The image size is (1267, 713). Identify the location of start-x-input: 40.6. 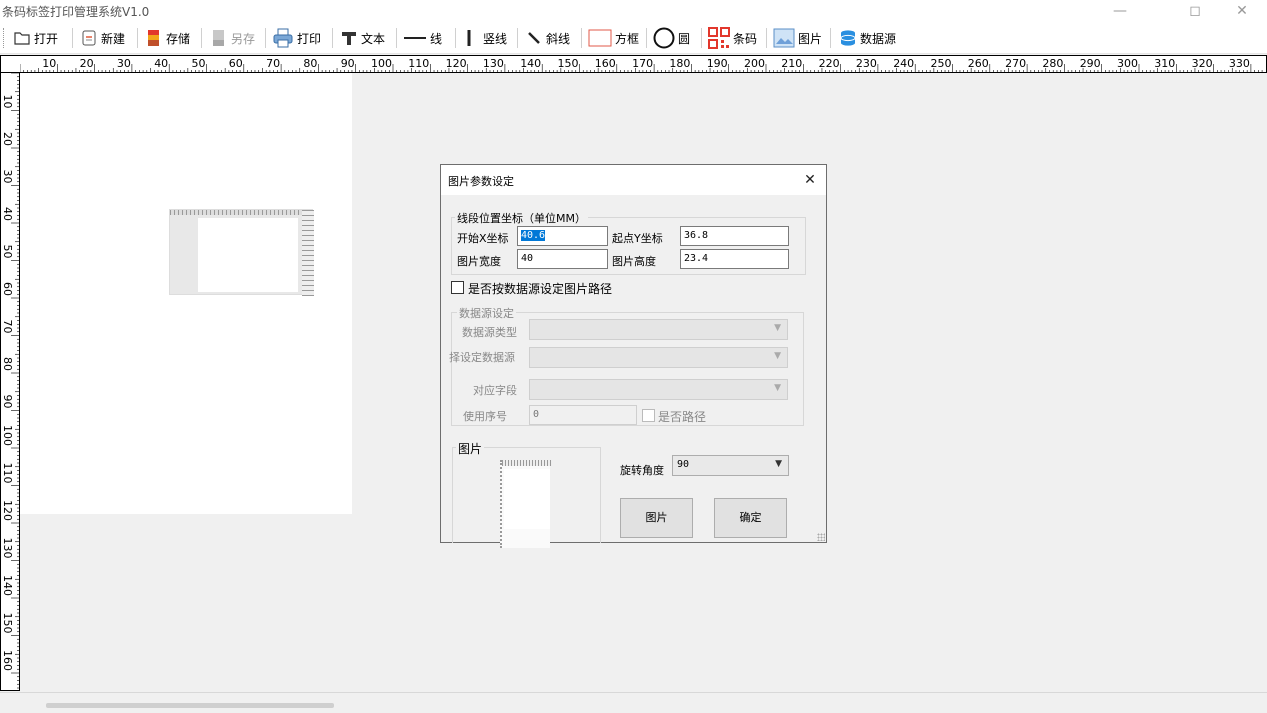
(562, 236).